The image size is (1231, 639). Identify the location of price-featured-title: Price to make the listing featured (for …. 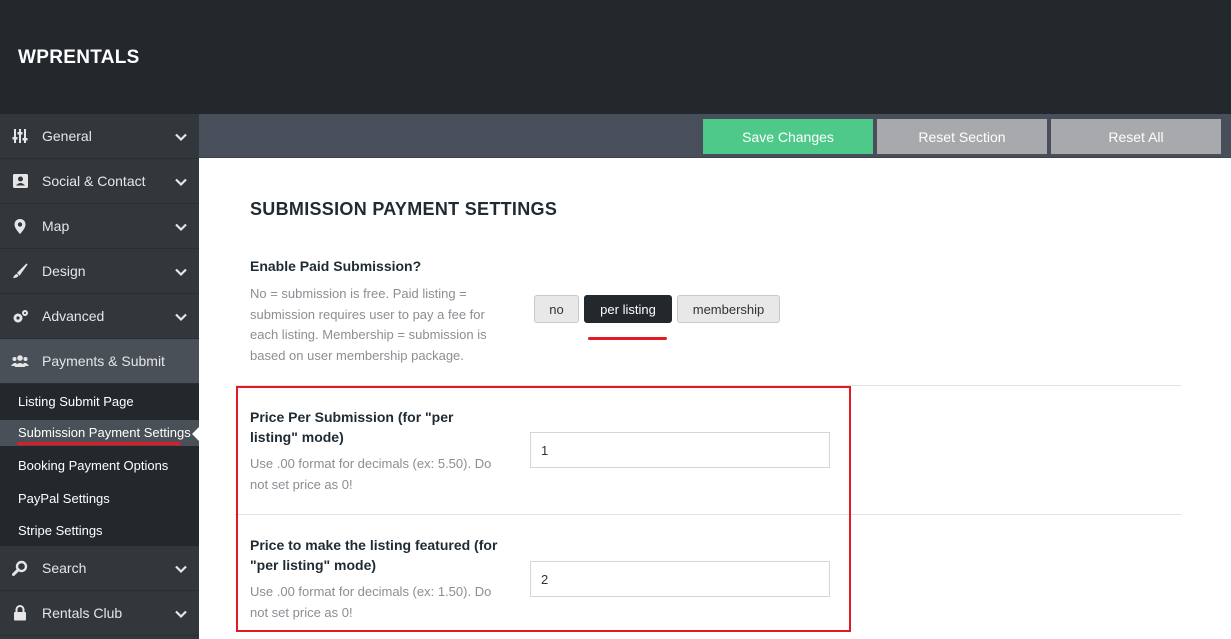
(374, 555).